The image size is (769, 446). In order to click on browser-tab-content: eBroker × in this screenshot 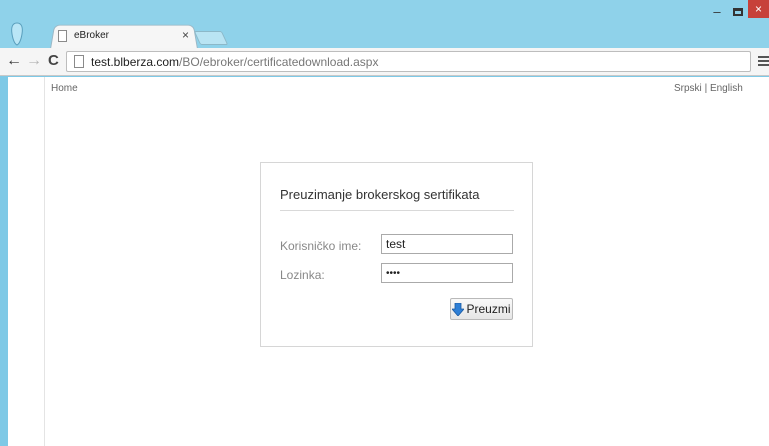, I will do `click(127, 37)`.